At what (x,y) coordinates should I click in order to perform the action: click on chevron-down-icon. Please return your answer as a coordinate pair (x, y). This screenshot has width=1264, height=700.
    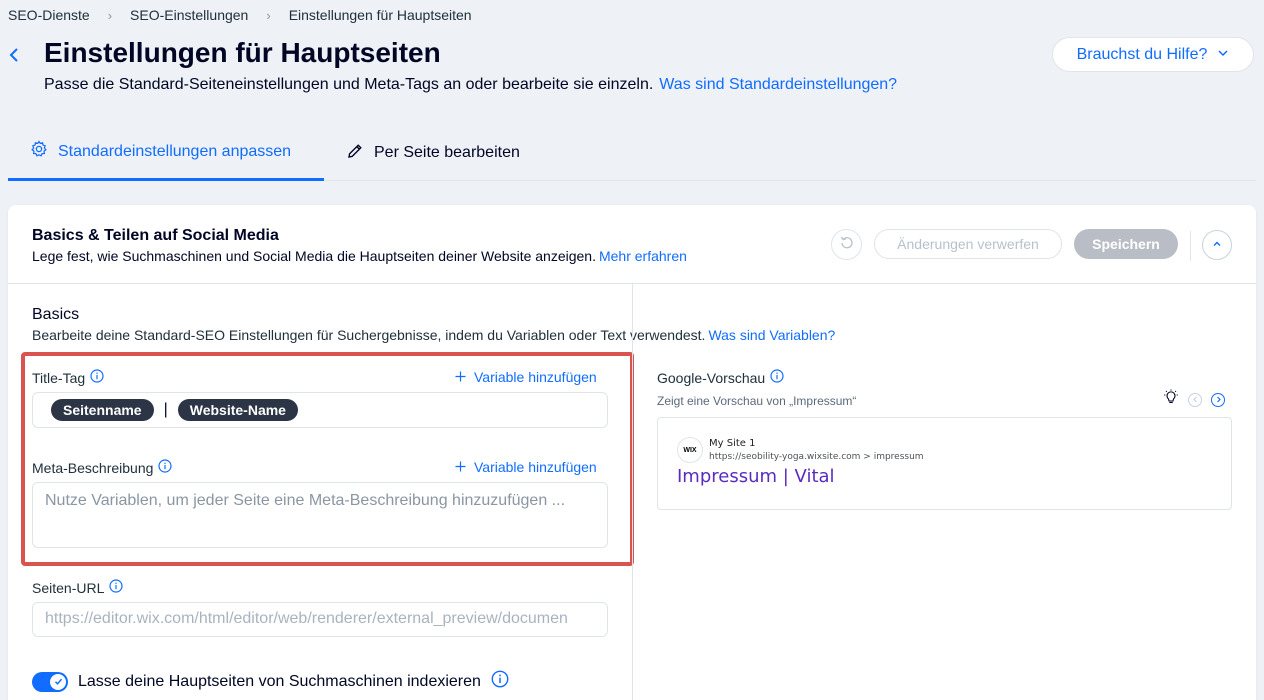
    Looking at the image, I should click on (1223, 55).